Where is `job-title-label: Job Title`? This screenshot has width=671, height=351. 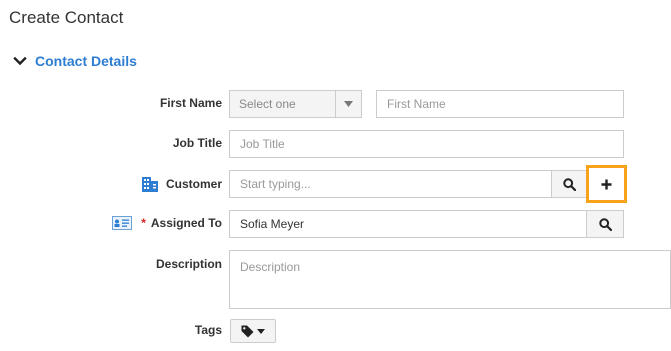 job-title-label: Job Title is located at coordinates (197, 143).